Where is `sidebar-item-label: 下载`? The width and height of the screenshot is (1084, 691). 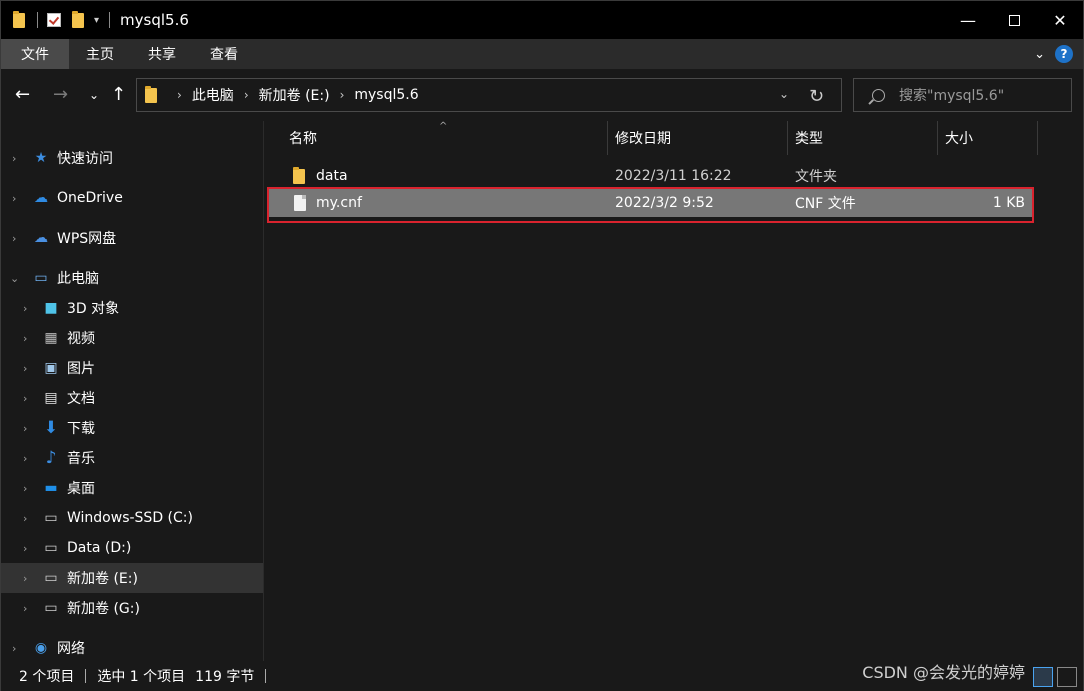
sidebar-item-label: 下载 is located at coordinates (81, 429).